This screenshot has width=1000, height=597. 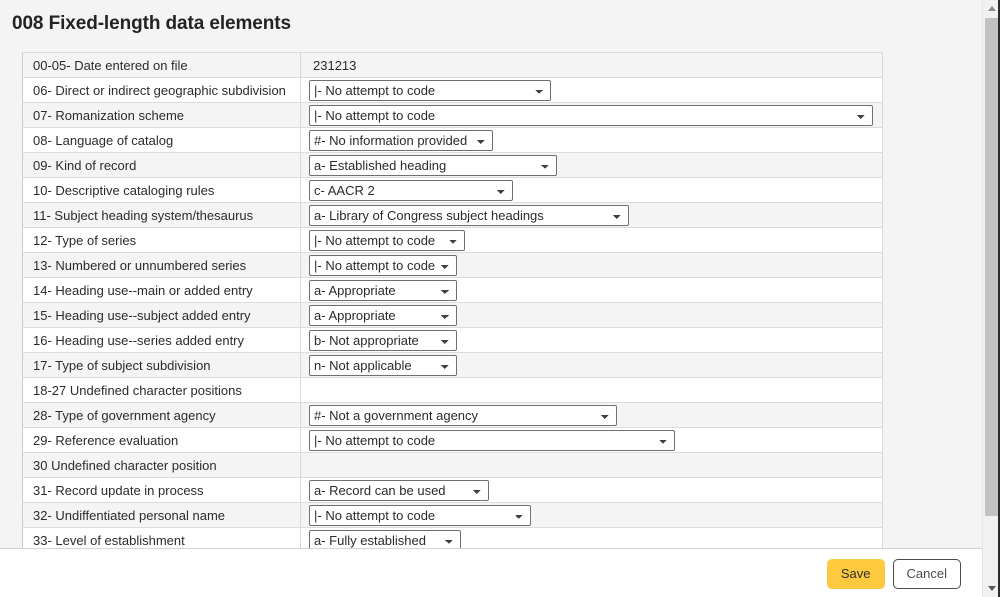 What do you see at coordinates (491, 572) in the screenshot?
I see `form-footer: Save Cancel` at bounding box center [491, 572].